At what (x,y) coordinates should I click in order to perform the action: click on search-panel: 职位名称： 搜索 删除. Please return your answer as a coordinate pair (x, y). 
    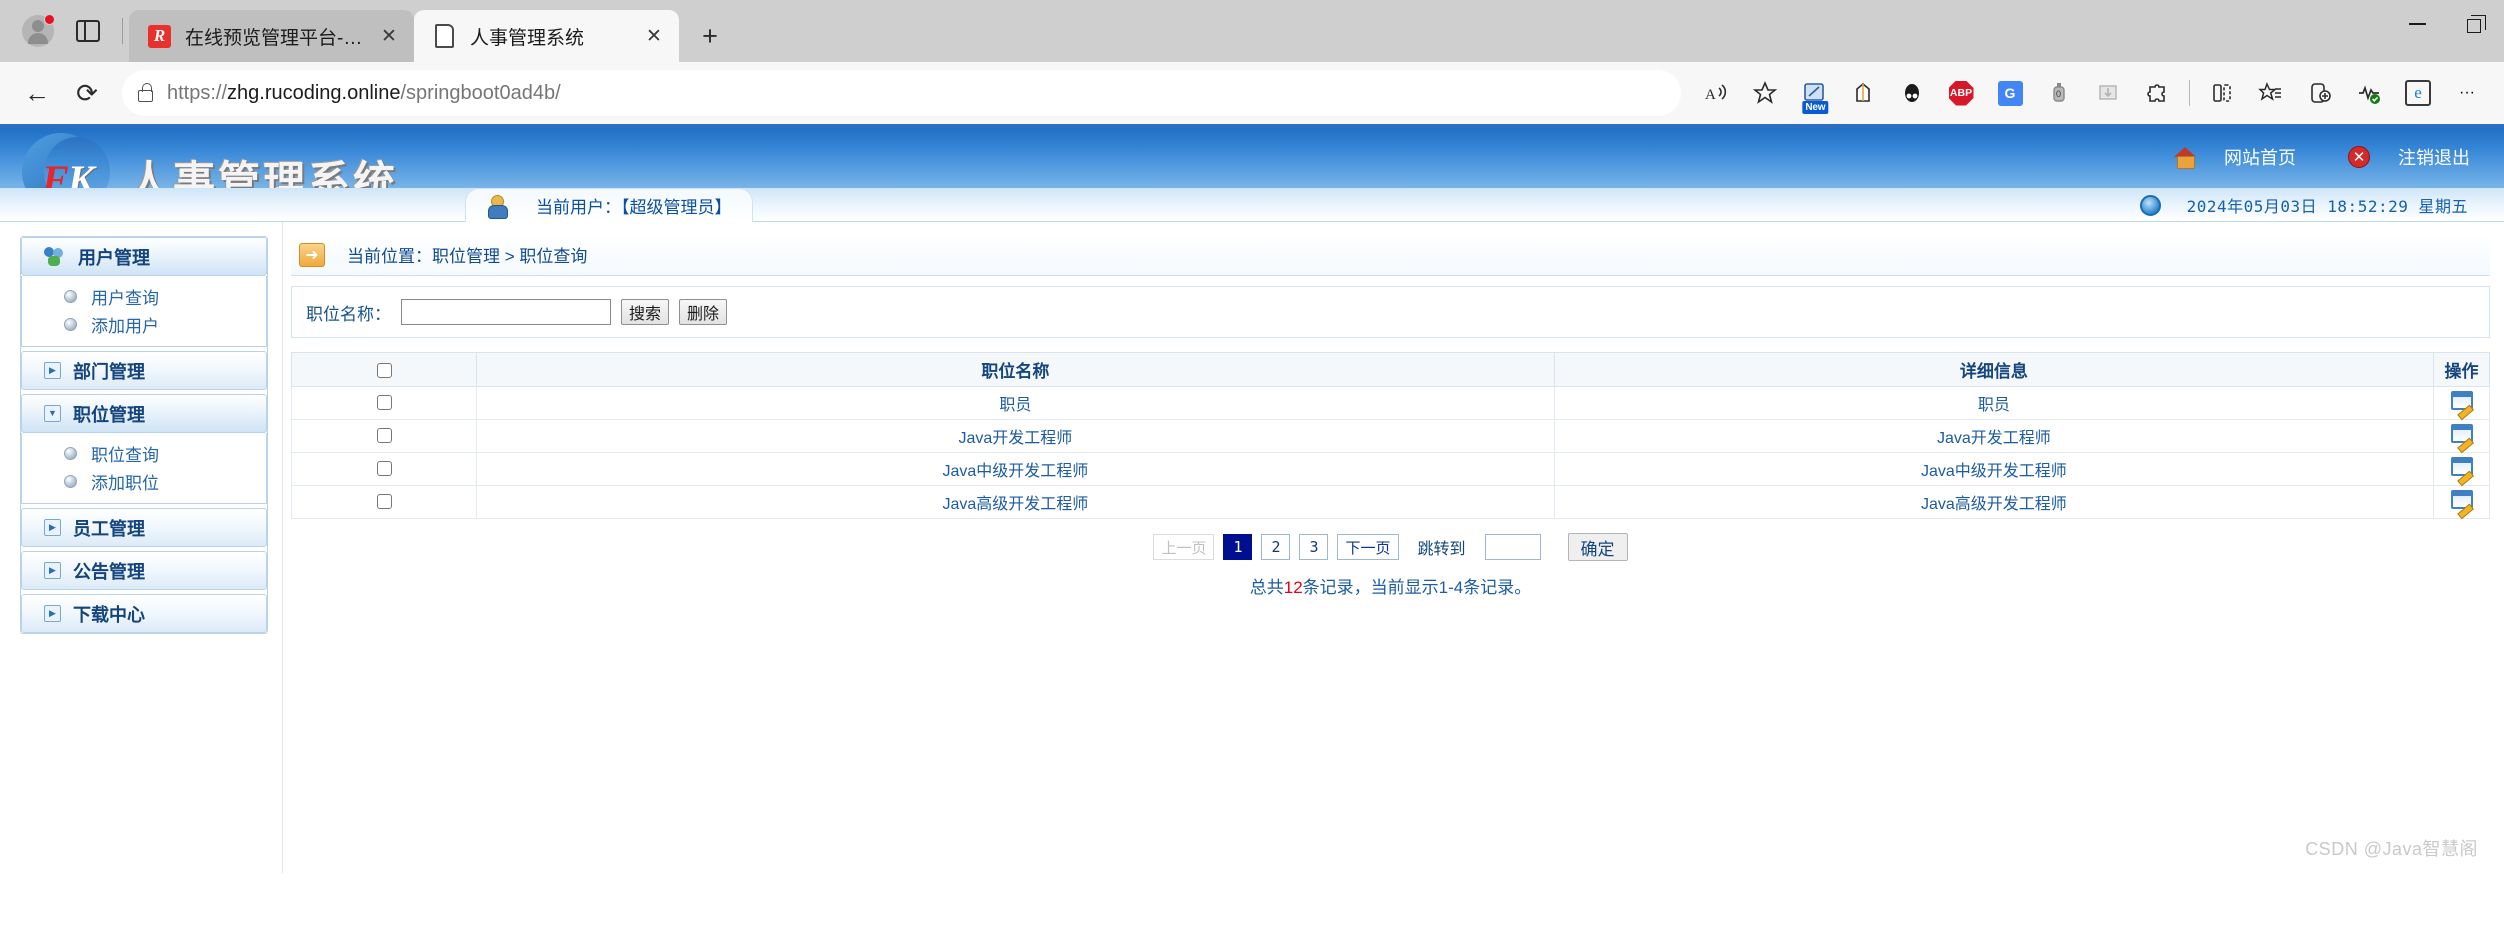
    Looking at the image, I should click on (1390, 312).